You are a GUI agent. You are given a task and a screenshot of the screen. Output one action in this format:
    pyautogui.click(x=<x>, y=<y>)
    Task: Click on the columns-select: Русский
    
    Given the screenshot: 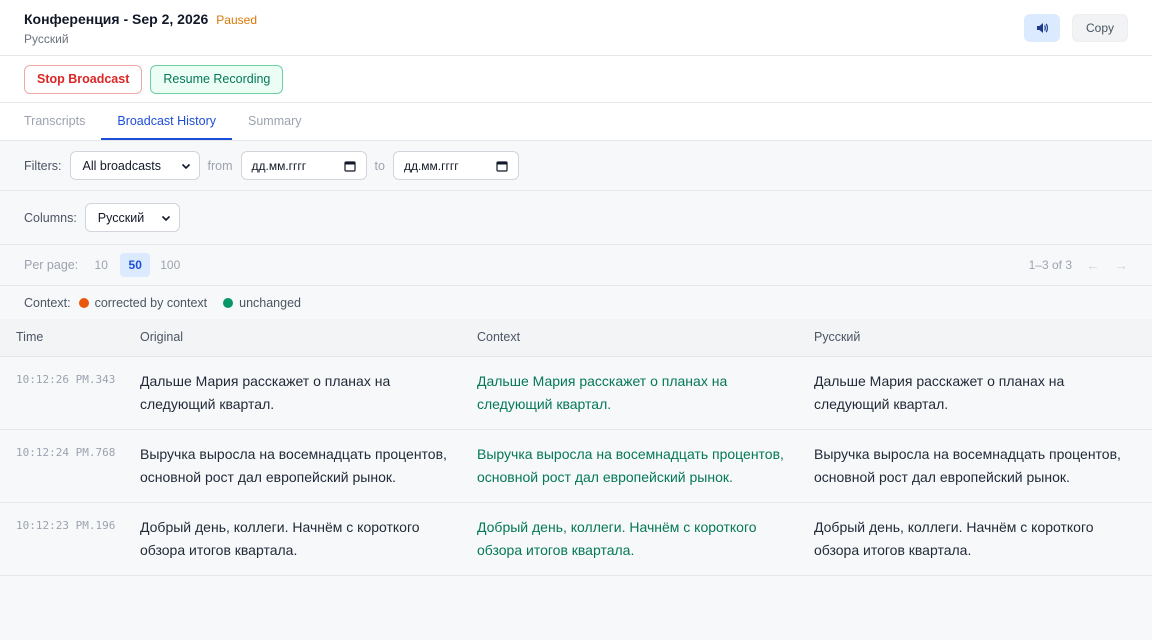 What is the action you would take?
    pyautogui.click(x=132, y=217)
    